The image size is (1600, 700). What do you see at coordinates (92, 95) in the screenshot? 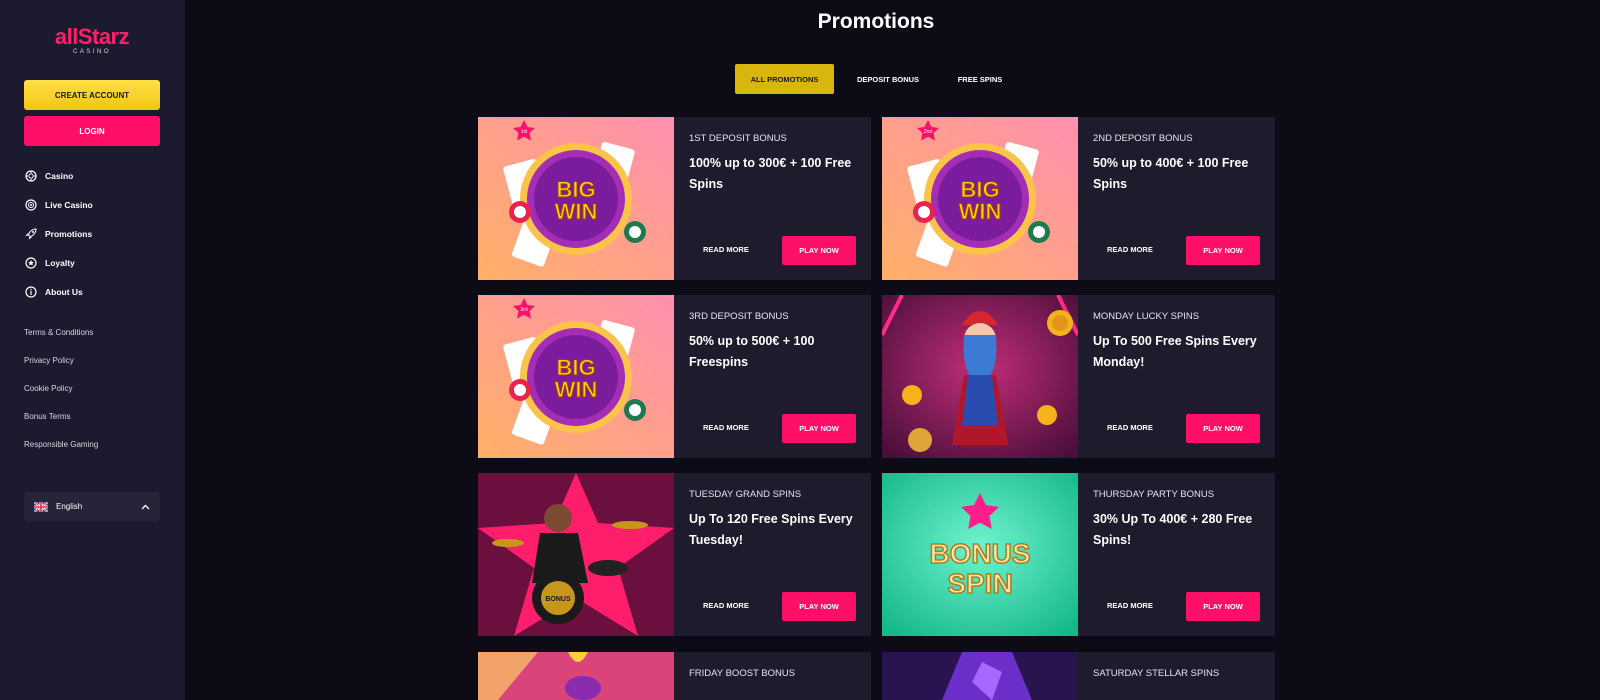
I see `create-account-button: CREATE ACCOUNT` at bounding box center [92, 95].